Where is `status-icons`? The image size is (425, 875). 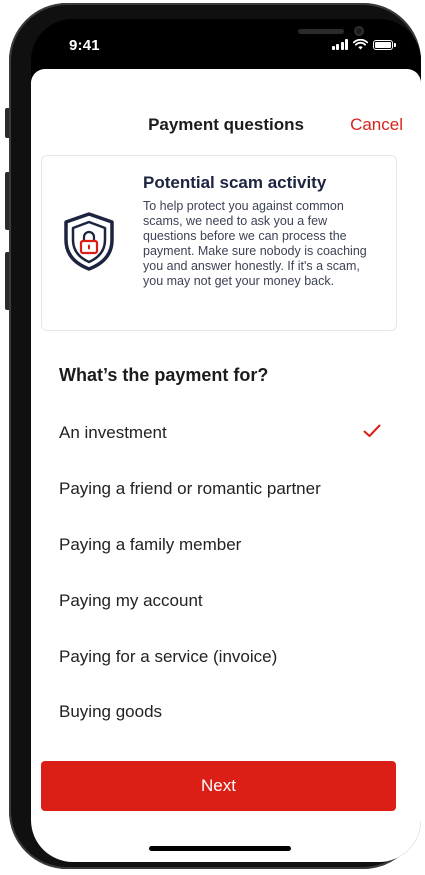 status-icons is located at coordinates (363, 44).